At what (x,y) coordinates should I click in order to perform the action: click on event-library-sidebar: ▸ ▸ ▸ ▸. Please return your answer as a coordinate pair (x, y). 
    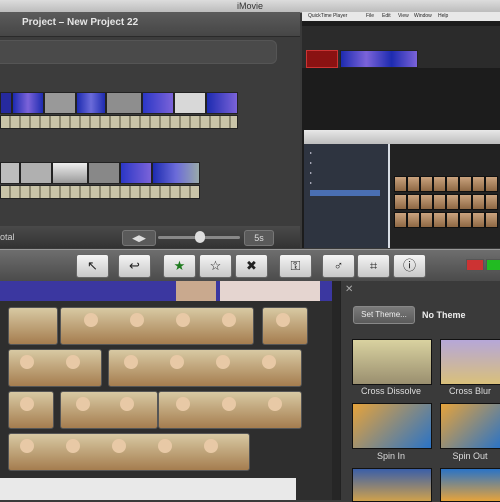
    Looking at the image, I should click on (346, 196).